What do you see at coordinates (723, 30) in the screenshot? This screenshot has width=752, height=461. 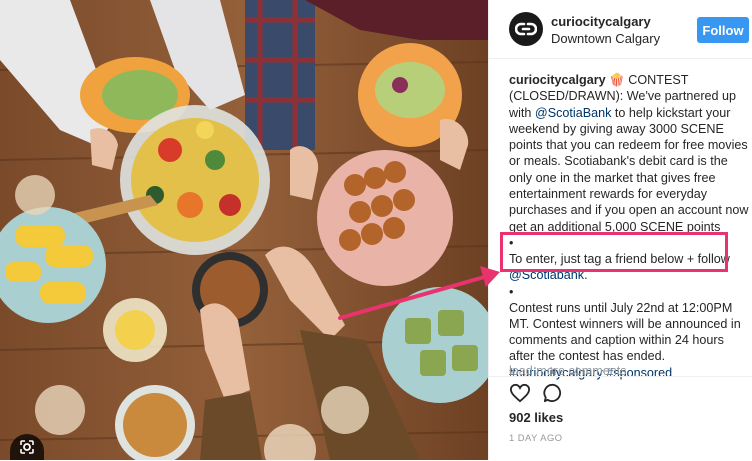 I see `follow-button: Follow` at bounding box center [723, 30].